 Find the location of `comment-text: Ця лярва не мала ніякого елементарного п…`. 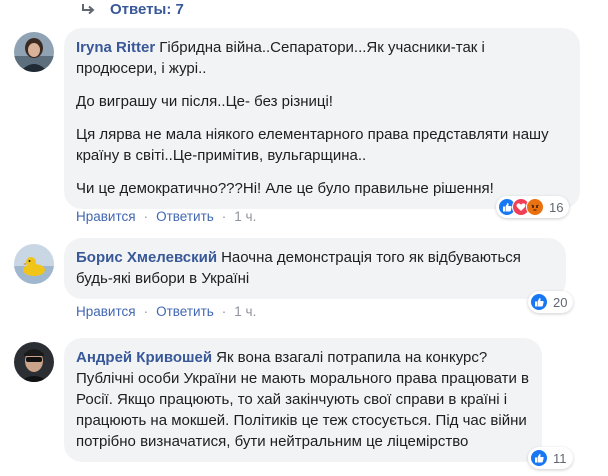

comment-text: Ця лярва не мала ніякого елементарного п… is located at coordinates (312, 145).